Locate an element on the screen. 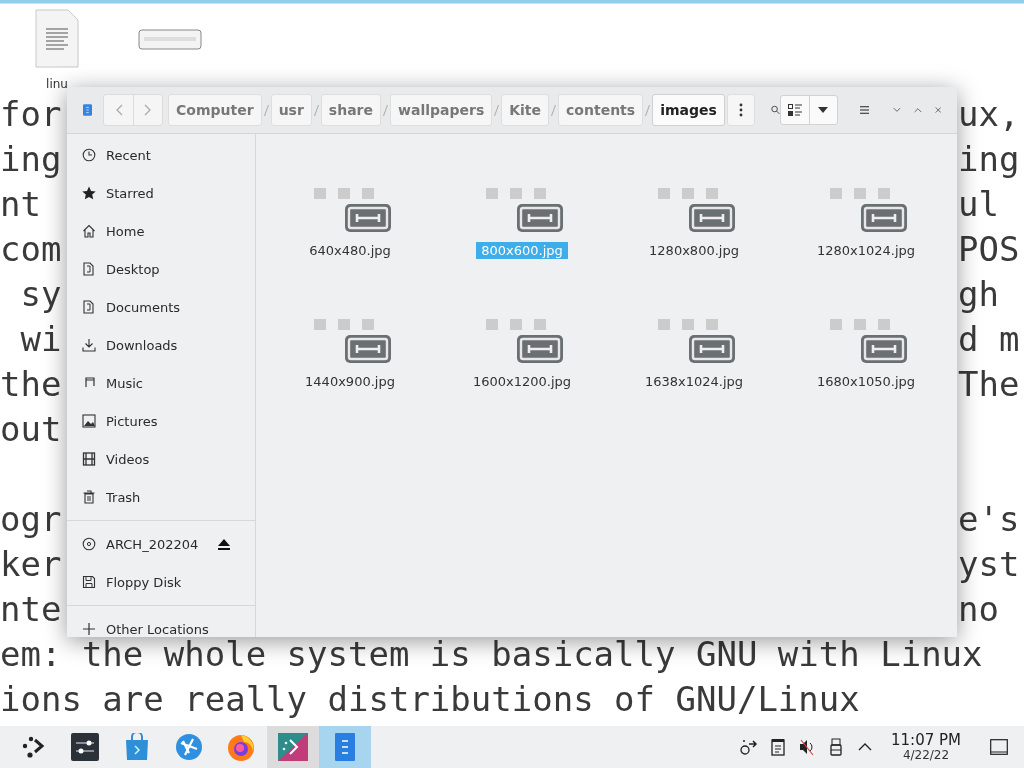 This screenshot has width=1024, height=768. file-name: 1638x1024.jpg is located at coordinates (694, 381).